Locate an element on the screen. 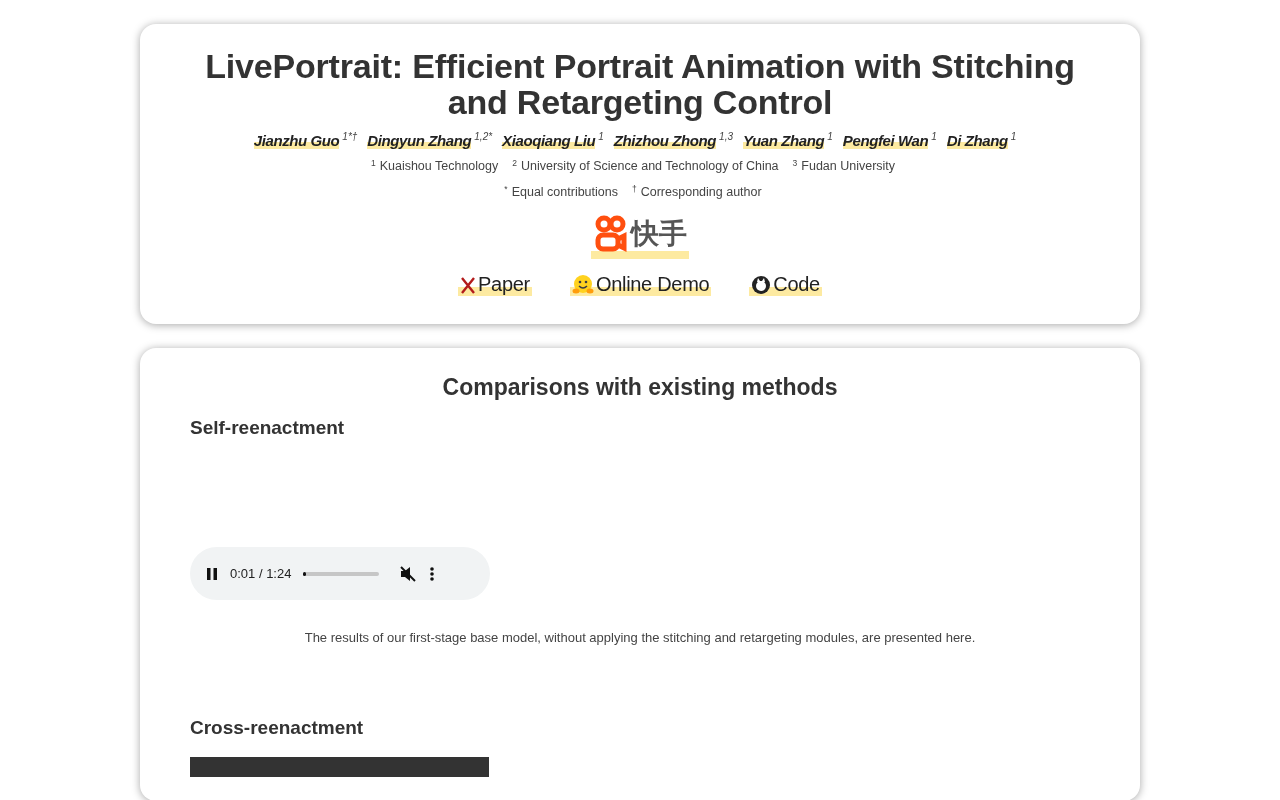 The width and height of the screenshot is (1280, 800). cat-icon is located at coordinates (761, 284).